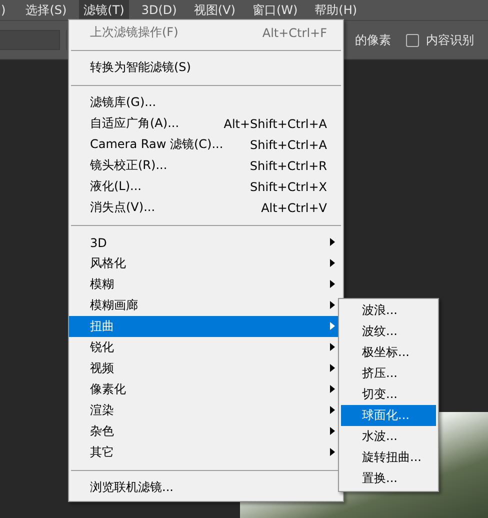 This screenshot has width=488, height=518. I want to click on option-label: 的像素, so click(373, 40).